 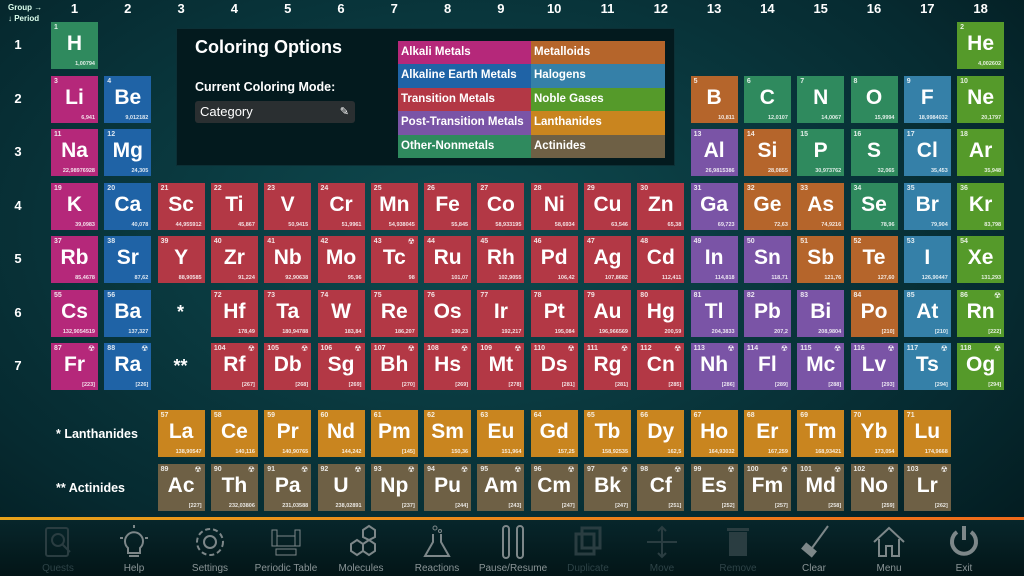 I want to click on legend-item-noble: Noble Gases, so click(x=598, y=99).